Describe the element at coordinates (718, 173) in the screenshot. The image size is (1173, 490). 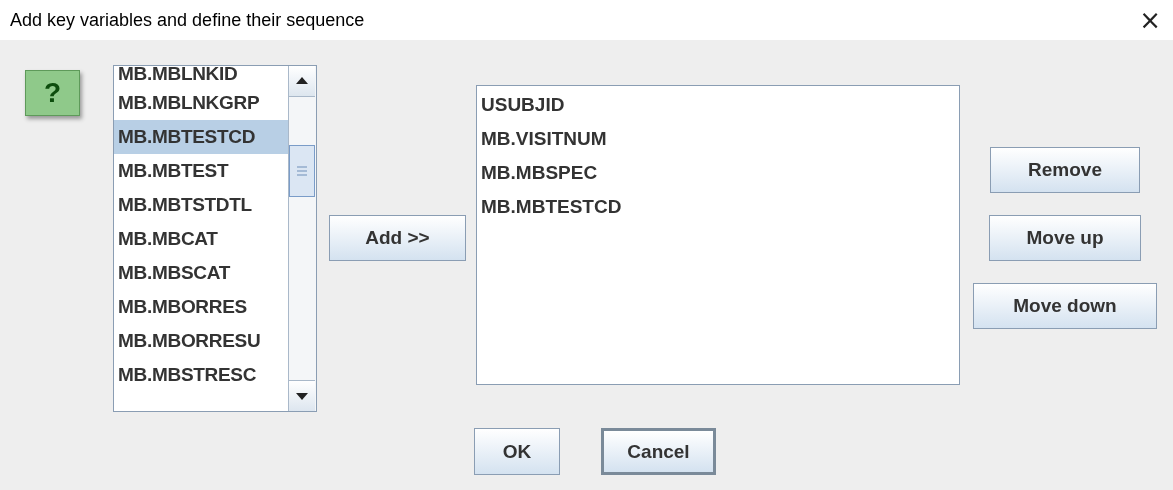
I see `list-item: MB.MBSPEC` at that location.